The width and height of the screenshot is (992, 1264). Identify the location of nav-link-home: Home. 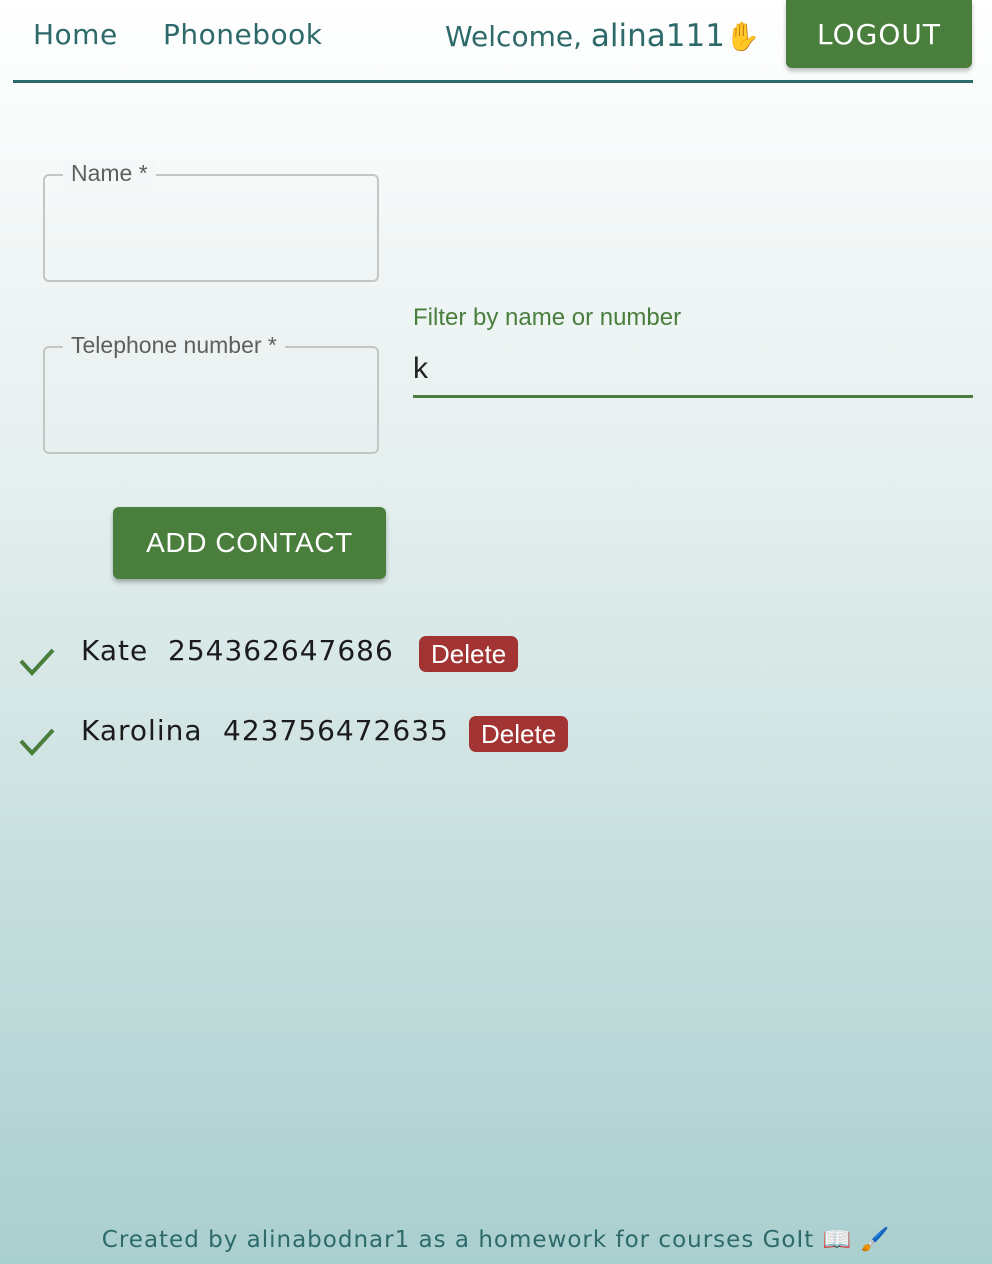
(75, 34).